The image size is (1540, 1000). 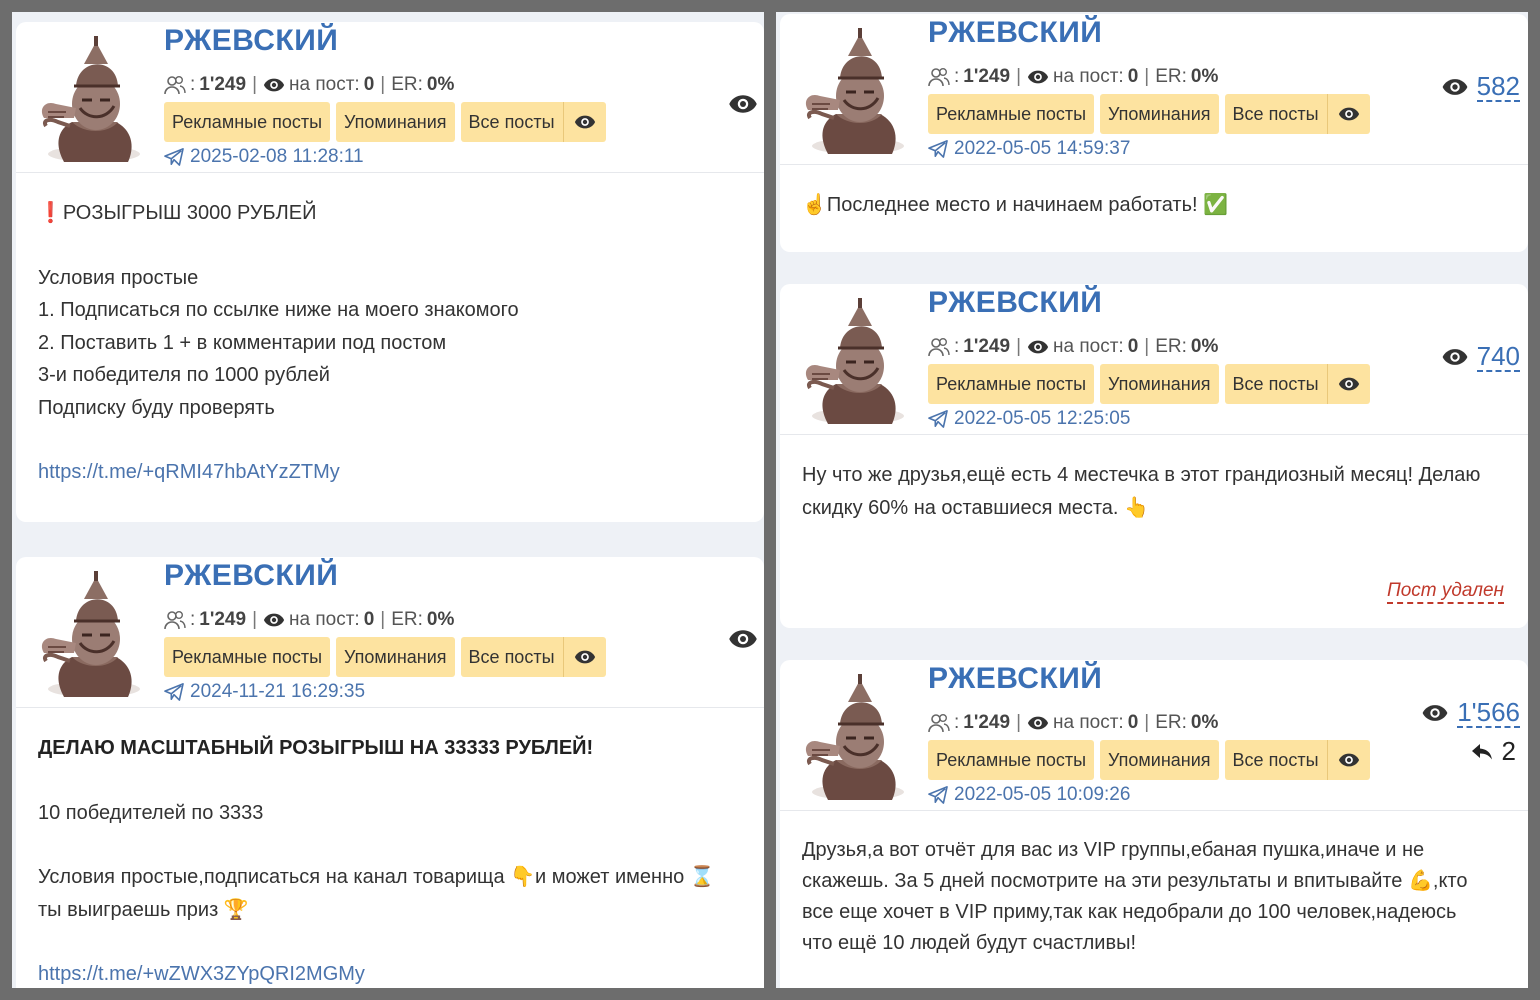 I want to click on views-counter: 582, so click(x=1480, y=87).